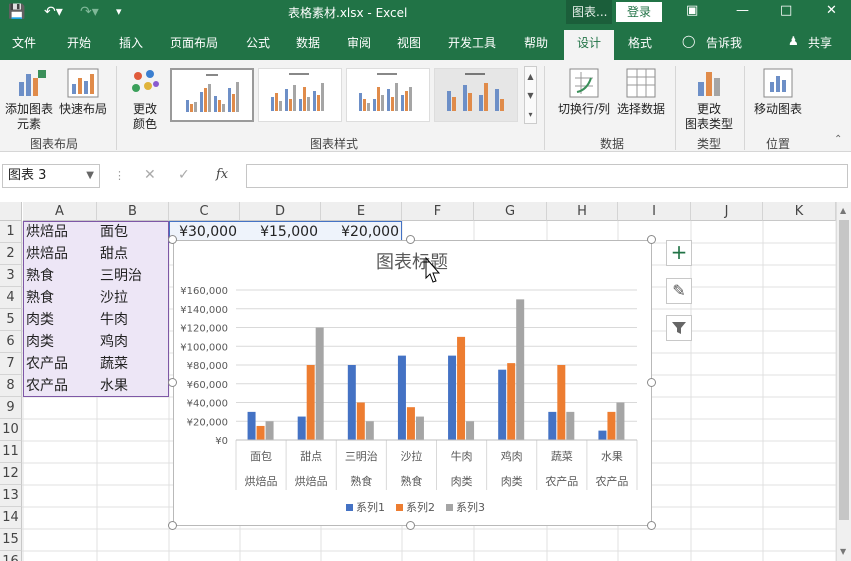  What do you see at coordinates (786, 10) in the screenshot?
I see `maximize-icon: □` at bounding box center [786, 10].